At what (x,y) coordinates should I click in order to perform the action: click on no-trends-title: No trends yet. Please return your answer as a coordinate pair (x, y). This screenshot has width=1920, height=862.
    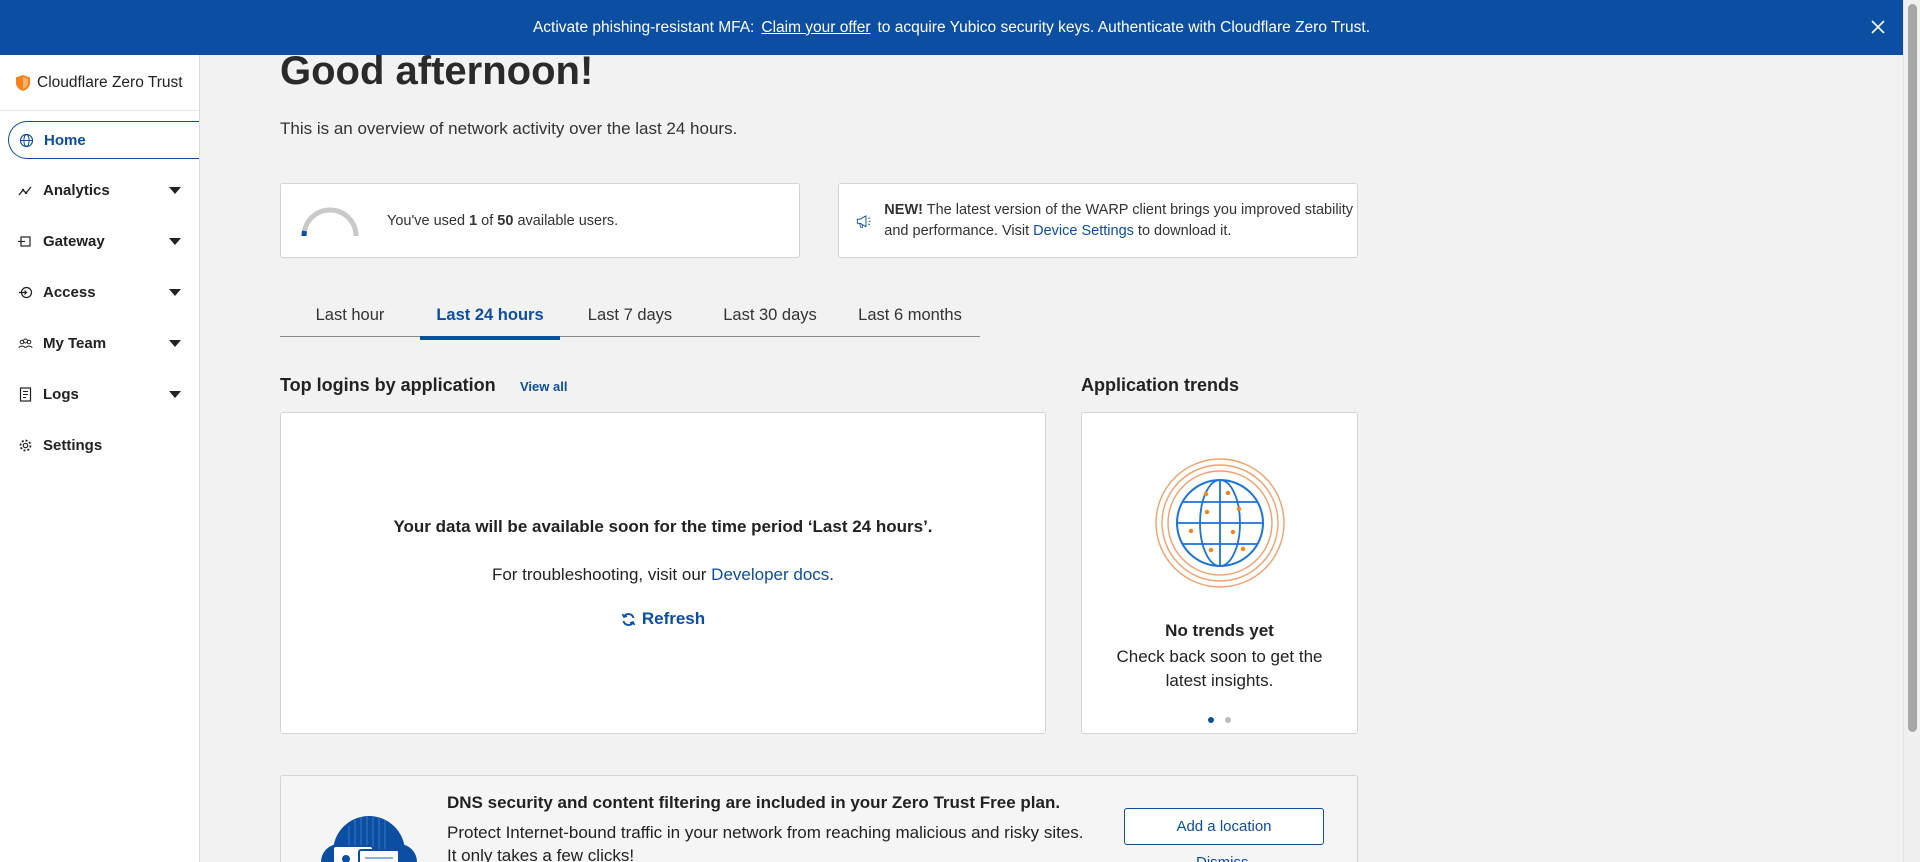
    Looking at the image, I should click on (1219, 630).